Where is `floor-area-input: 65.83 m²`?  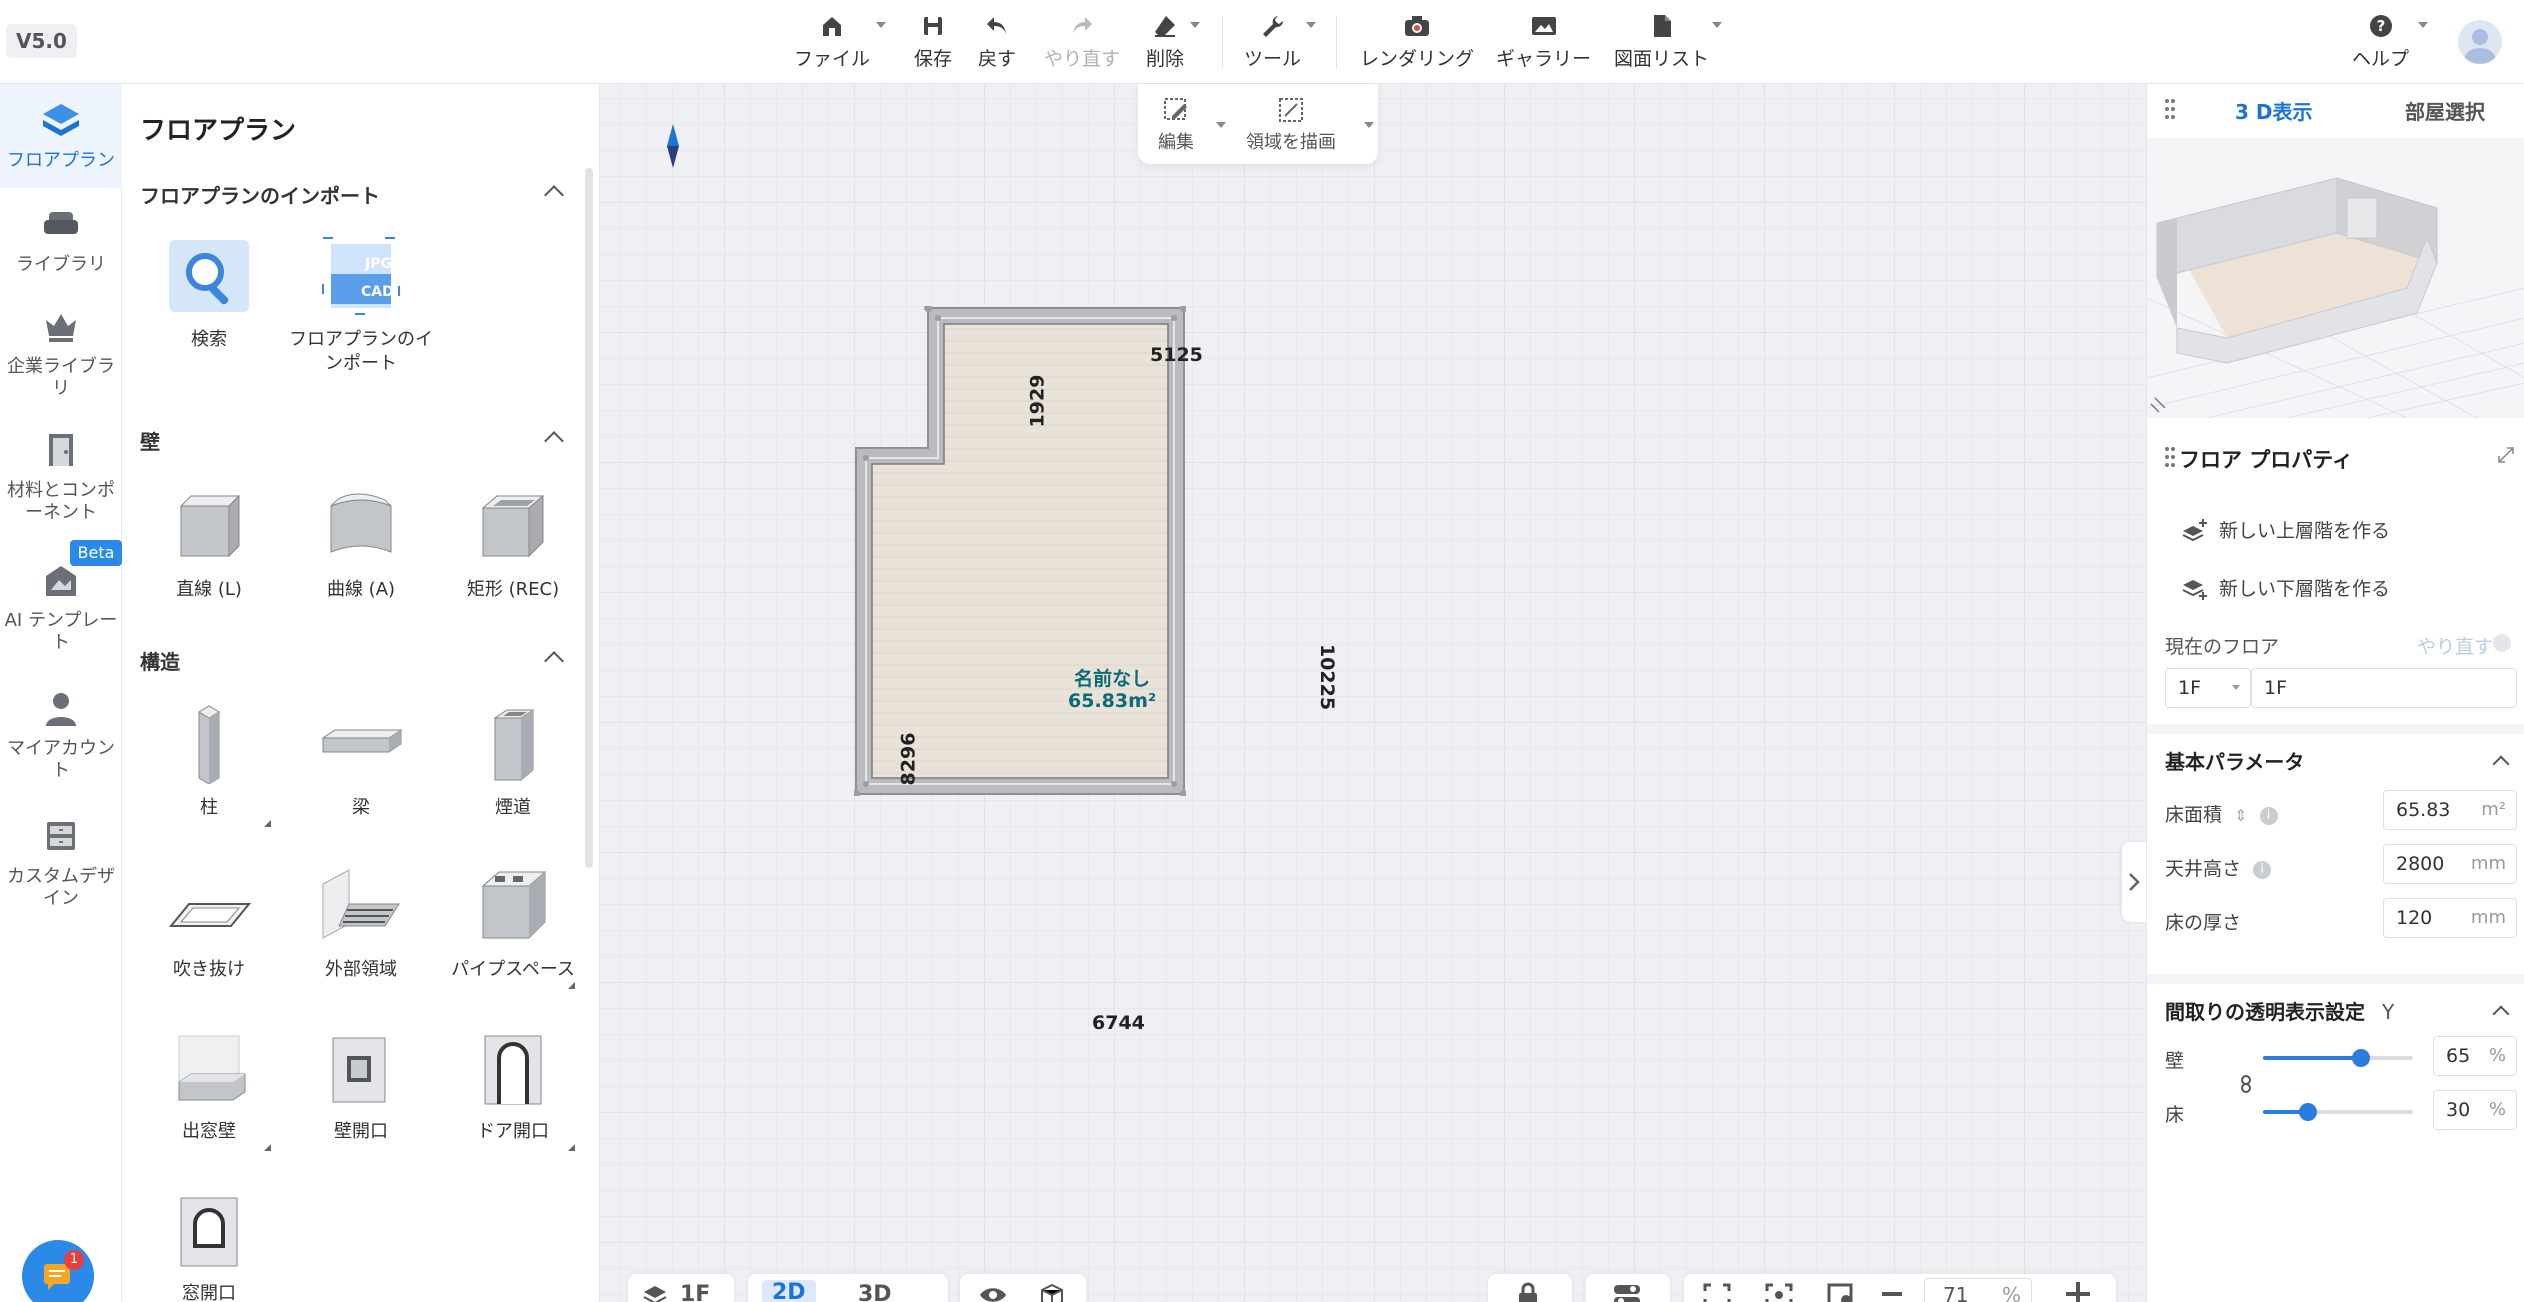 floor-area-input: 65.83 m² is located at coordinates (2450, 810).